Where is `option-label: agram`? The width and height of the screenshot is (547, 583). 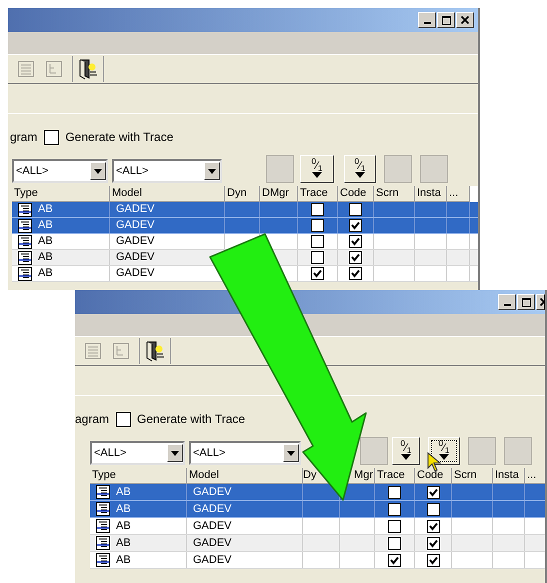
option-label: agram is located at coordinates (92, 419).